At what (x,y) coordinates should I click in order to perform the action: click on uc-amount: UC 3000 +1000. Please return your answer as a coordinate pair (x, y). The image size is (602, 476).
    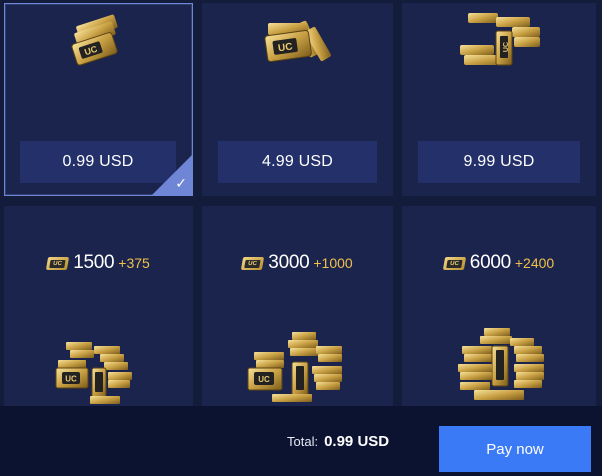
    Looking at the image, I should click on (297, 263).